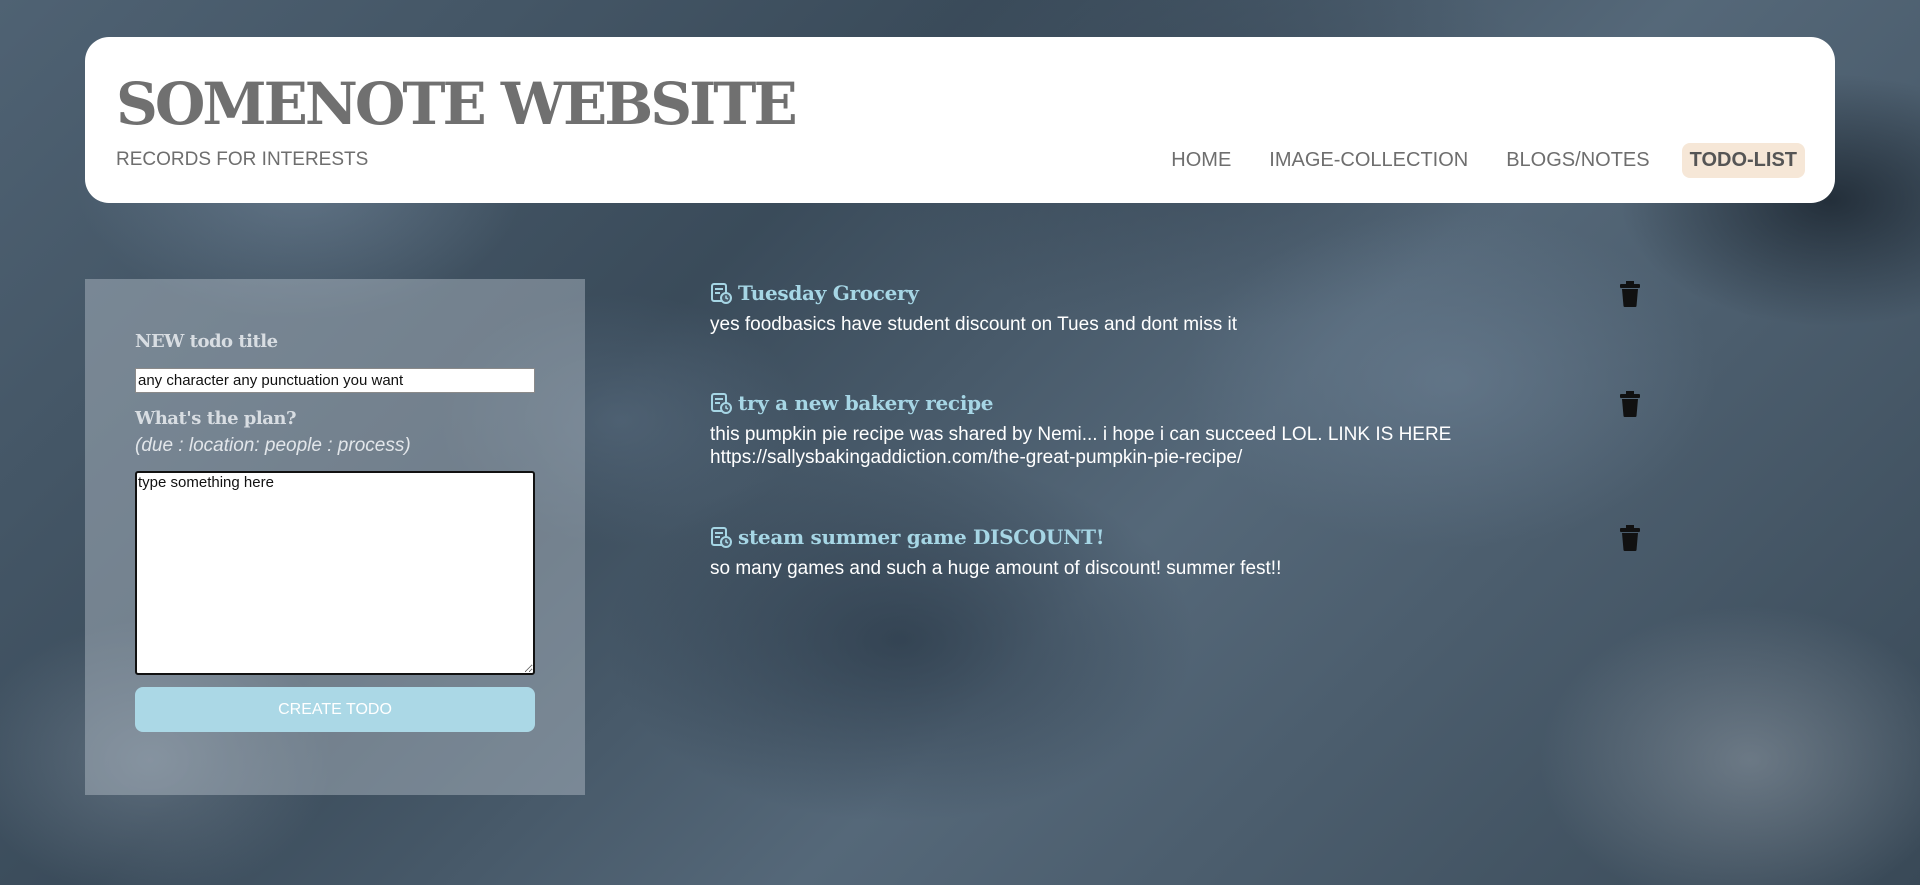  I want to click on site-subtitle: RECORDS FOR INTERESTS, so click(242, 159).